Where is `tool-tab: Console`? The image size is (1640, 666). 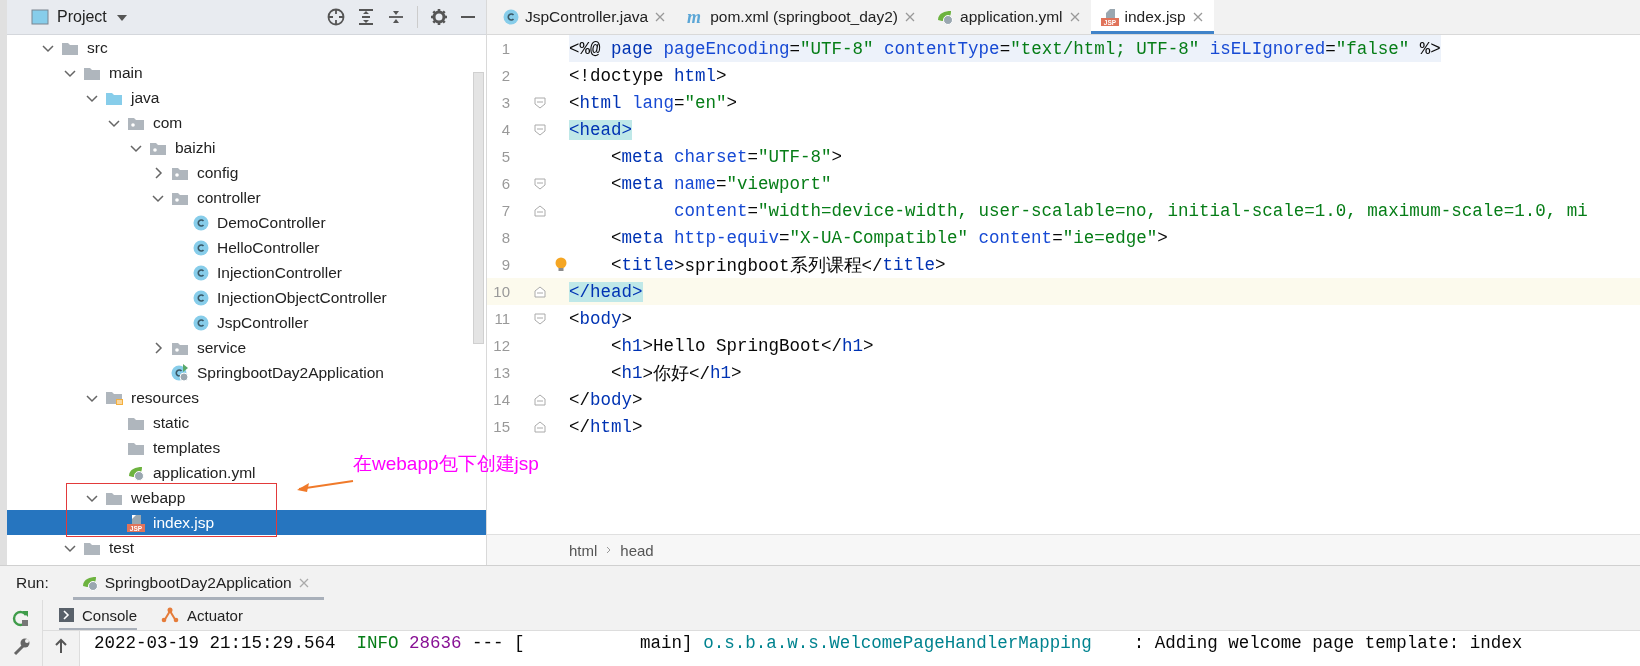 tool-tab: Console is located at coordinates (98, 615).